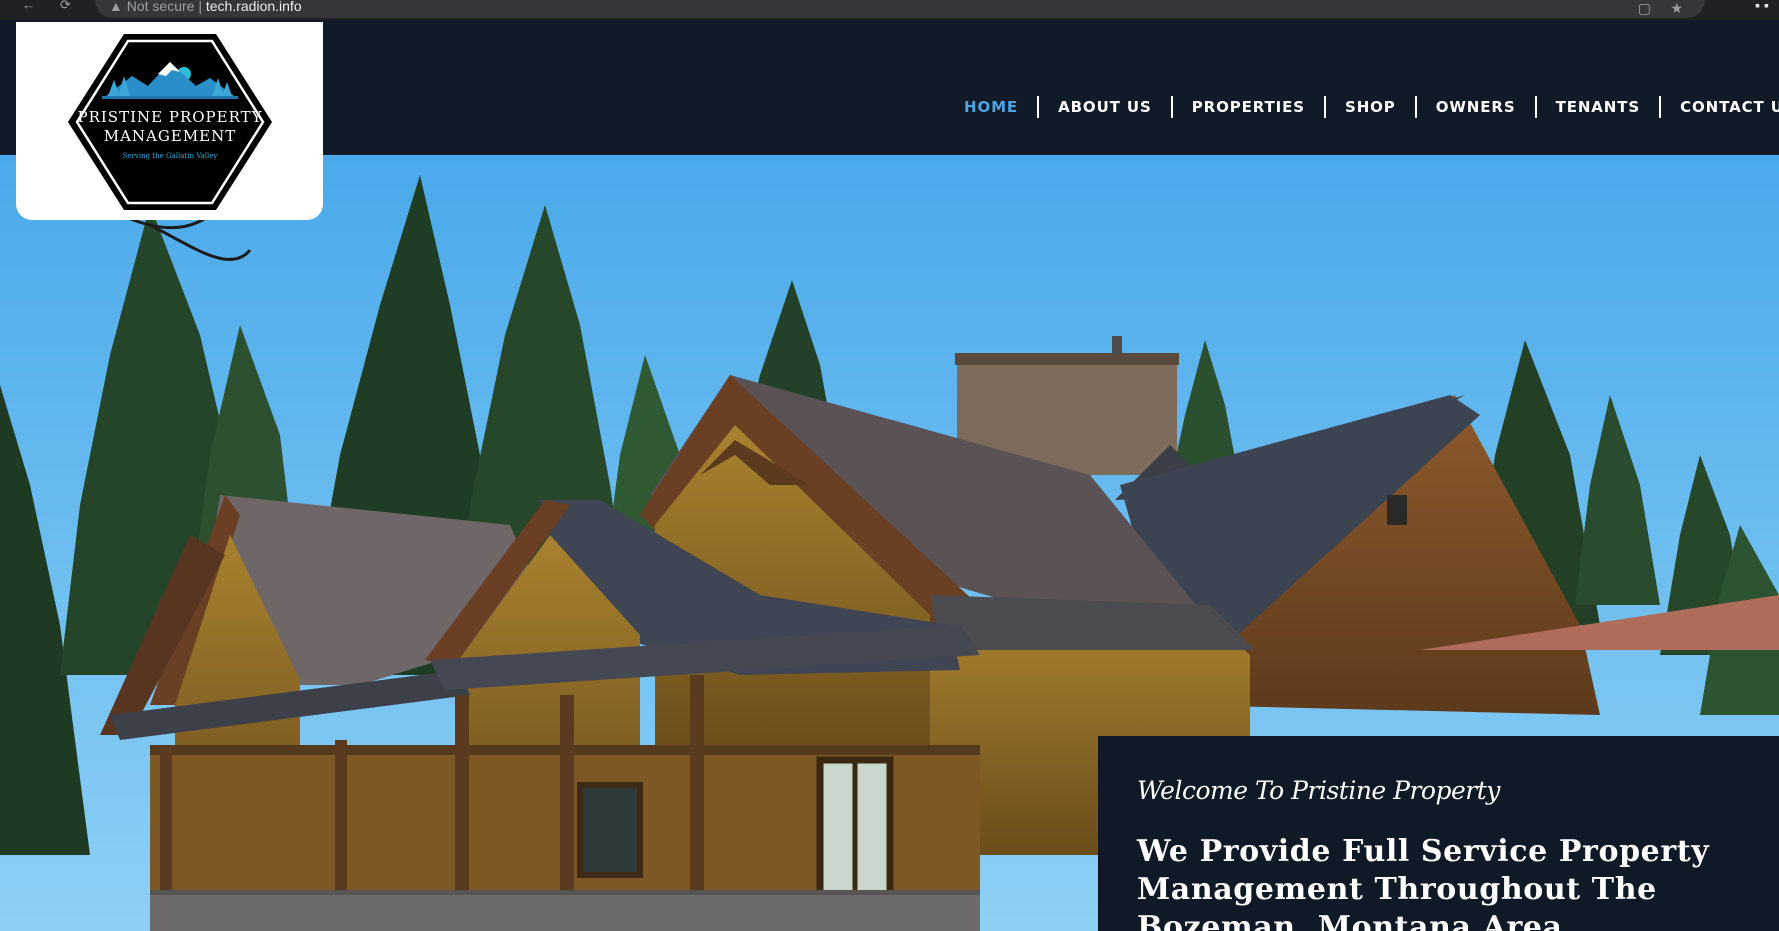 The height and width of the screenshot is (931, 1779). Describe the element at coordinates (68, 7) in the screenshot. I see `reload-icon: ⟳` at that location.